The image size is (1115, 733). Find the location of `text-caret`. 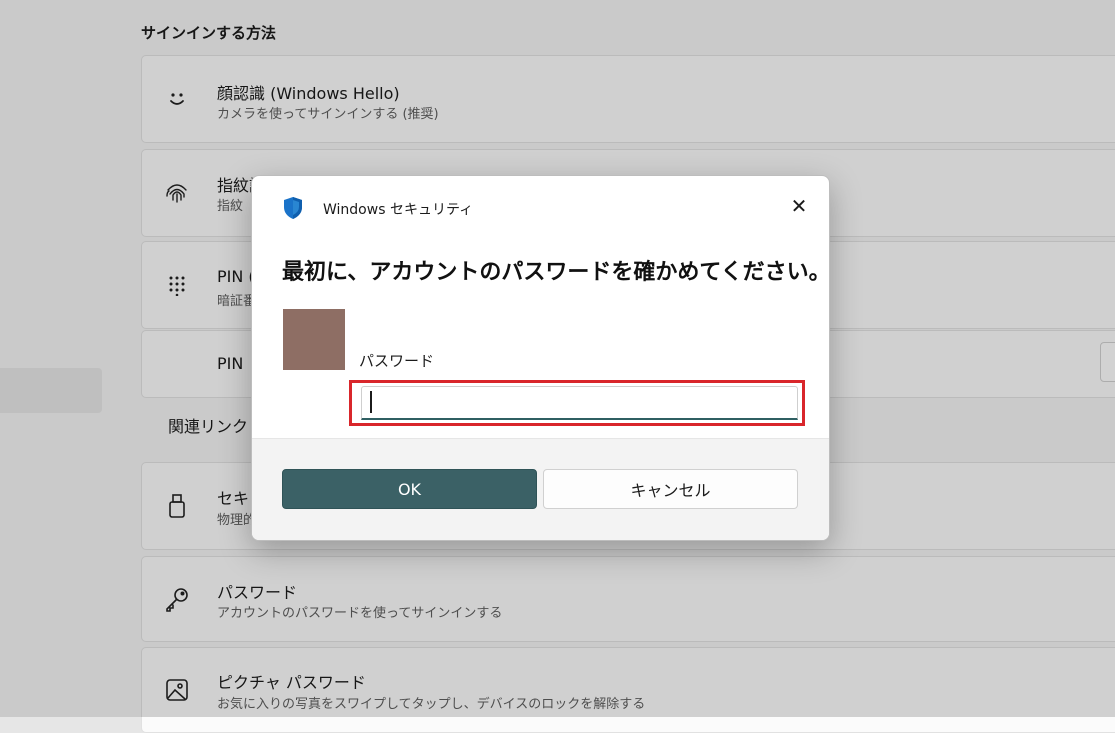

text-caret is located at coordinates (371, 402).